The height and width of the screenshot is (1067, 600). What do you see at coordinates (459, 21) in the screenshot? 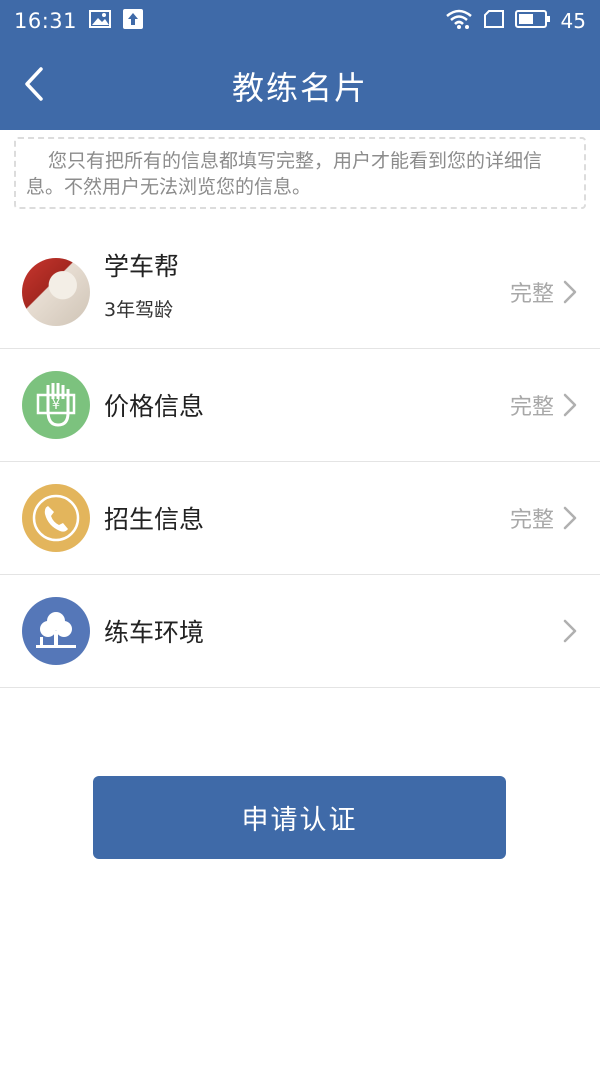
I see `wifi-icon` at bounding box center [459, 21].